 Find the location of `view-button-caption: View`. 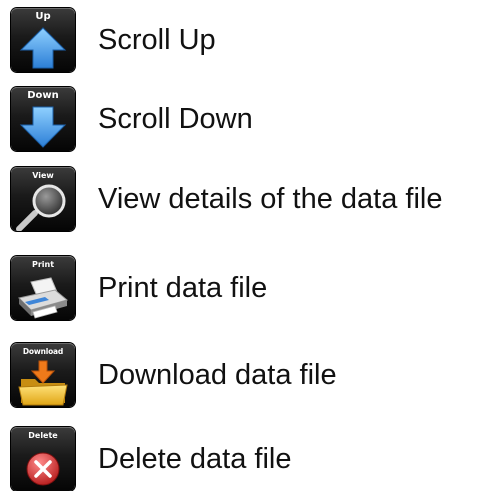

view-button-caption: View is located at coordinates (43, 175).